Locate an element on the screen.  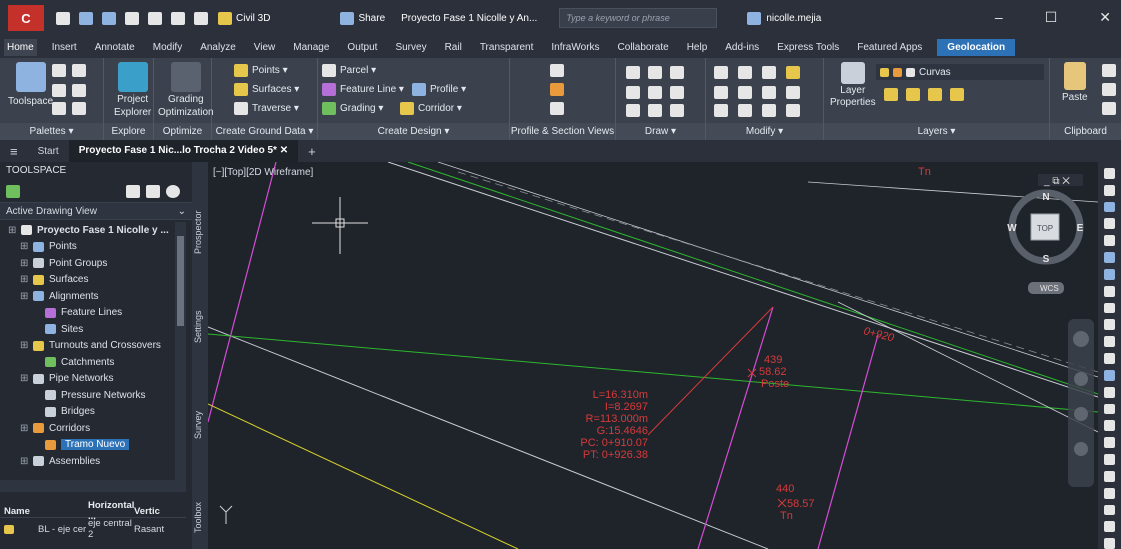
minimize-button: – is located at coordinates (999, 17).